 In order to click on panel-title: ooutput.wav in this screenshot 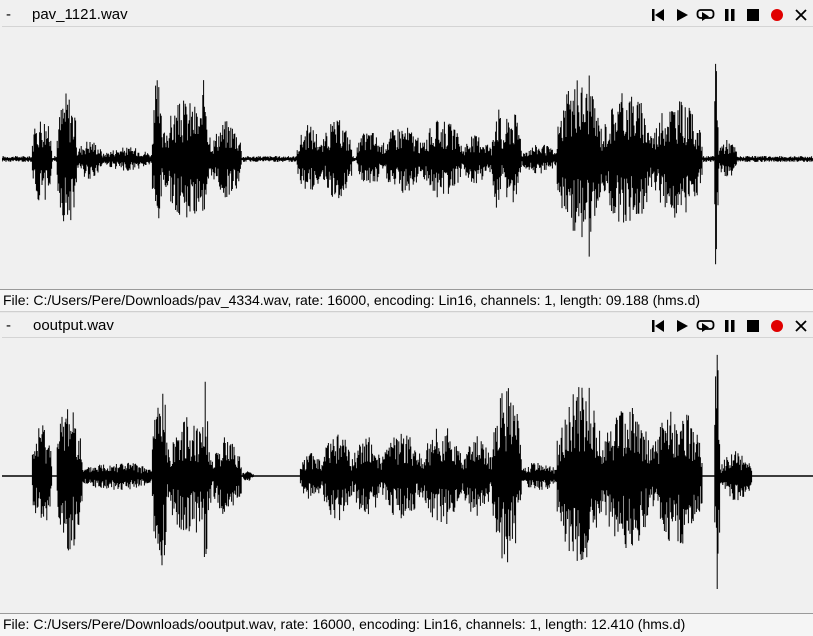, I will do `click(73, 325)`.